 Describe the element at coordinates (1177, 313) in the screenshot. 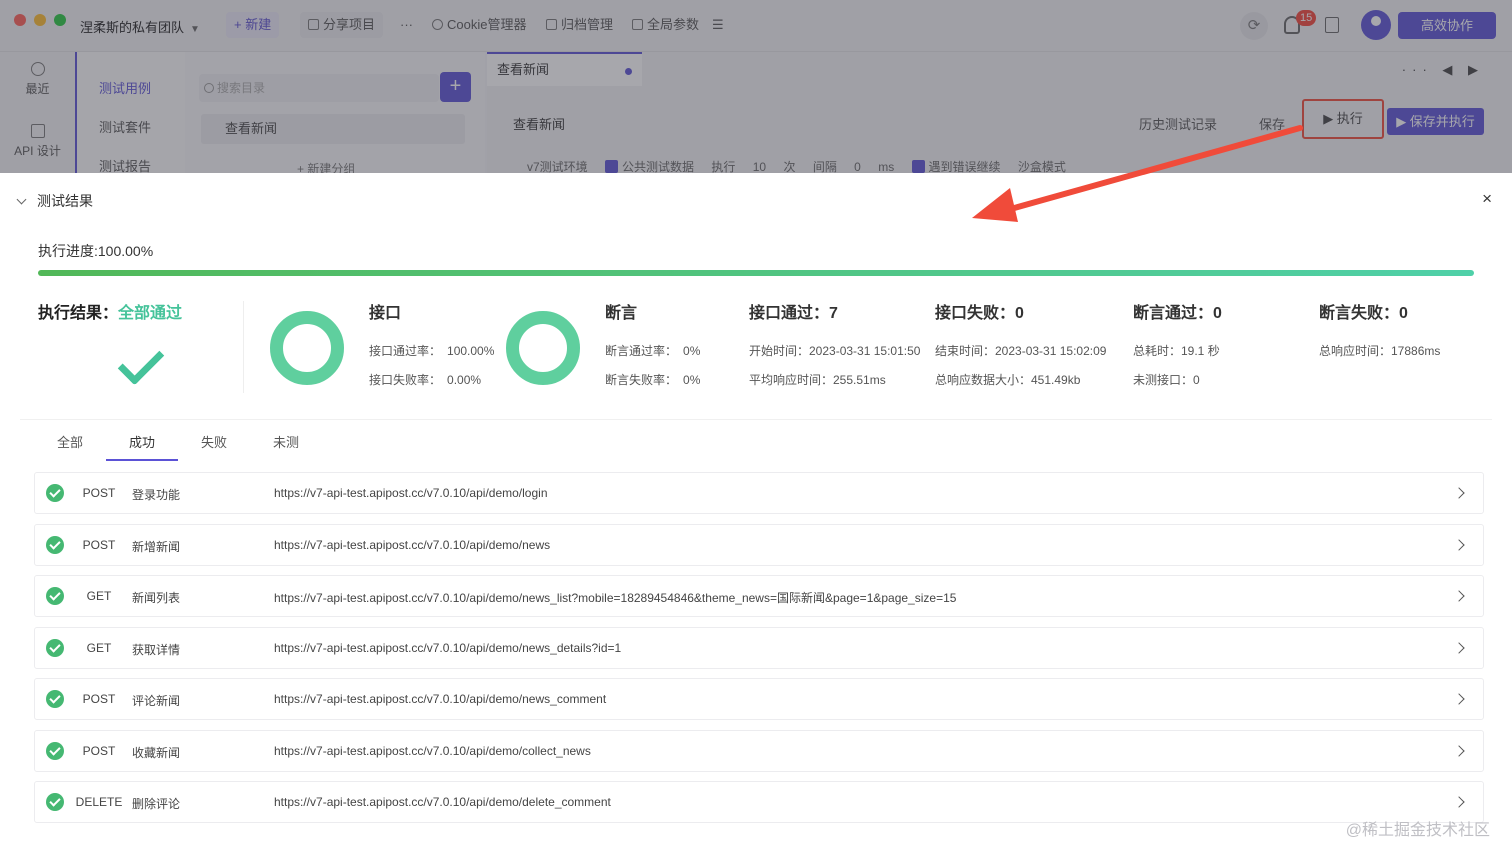

I see `assert-pass-count: 断言通过：0` at that location.